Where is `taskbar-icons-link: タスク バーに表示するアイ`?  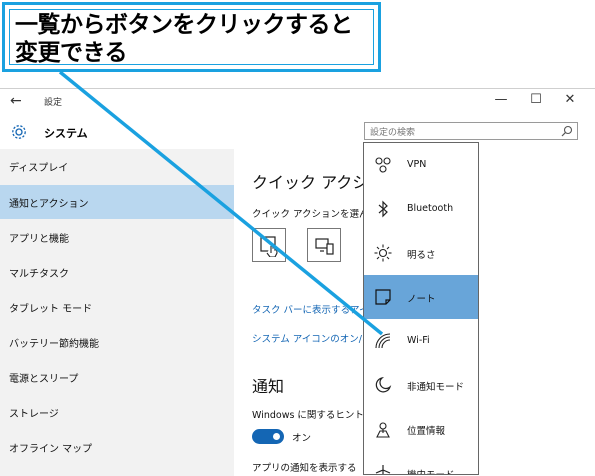 taskbar-icons-link: タスク バーに表示するアイ is located at coordinates (310, 309).